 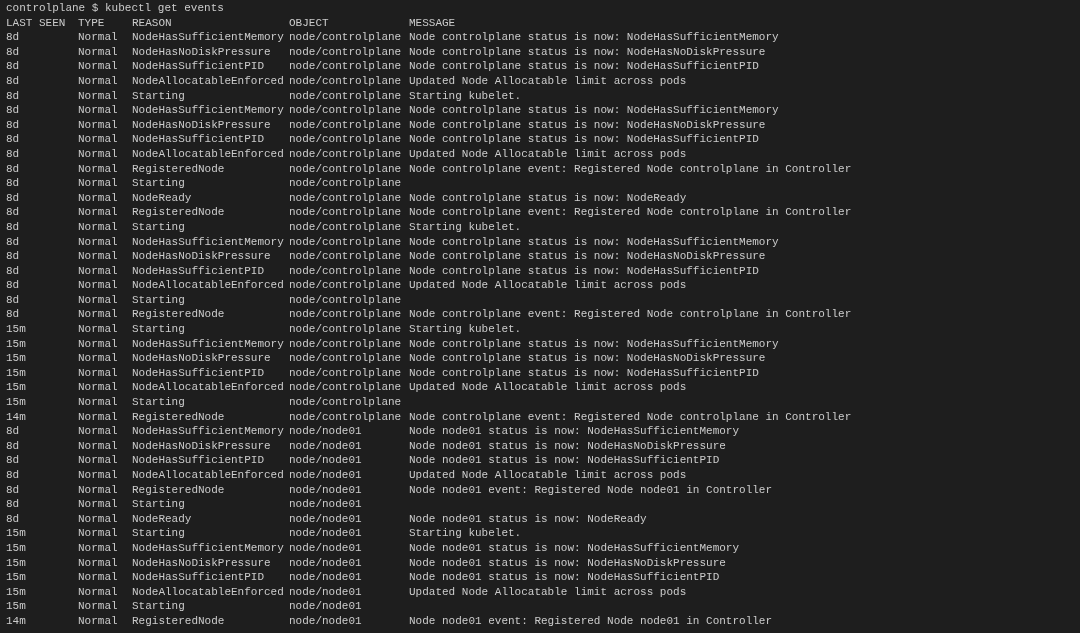 What do you see at coordinates (309, 23) in the screenshot?
I see `column-header: OBJECT` at bounding box center [309, 23].